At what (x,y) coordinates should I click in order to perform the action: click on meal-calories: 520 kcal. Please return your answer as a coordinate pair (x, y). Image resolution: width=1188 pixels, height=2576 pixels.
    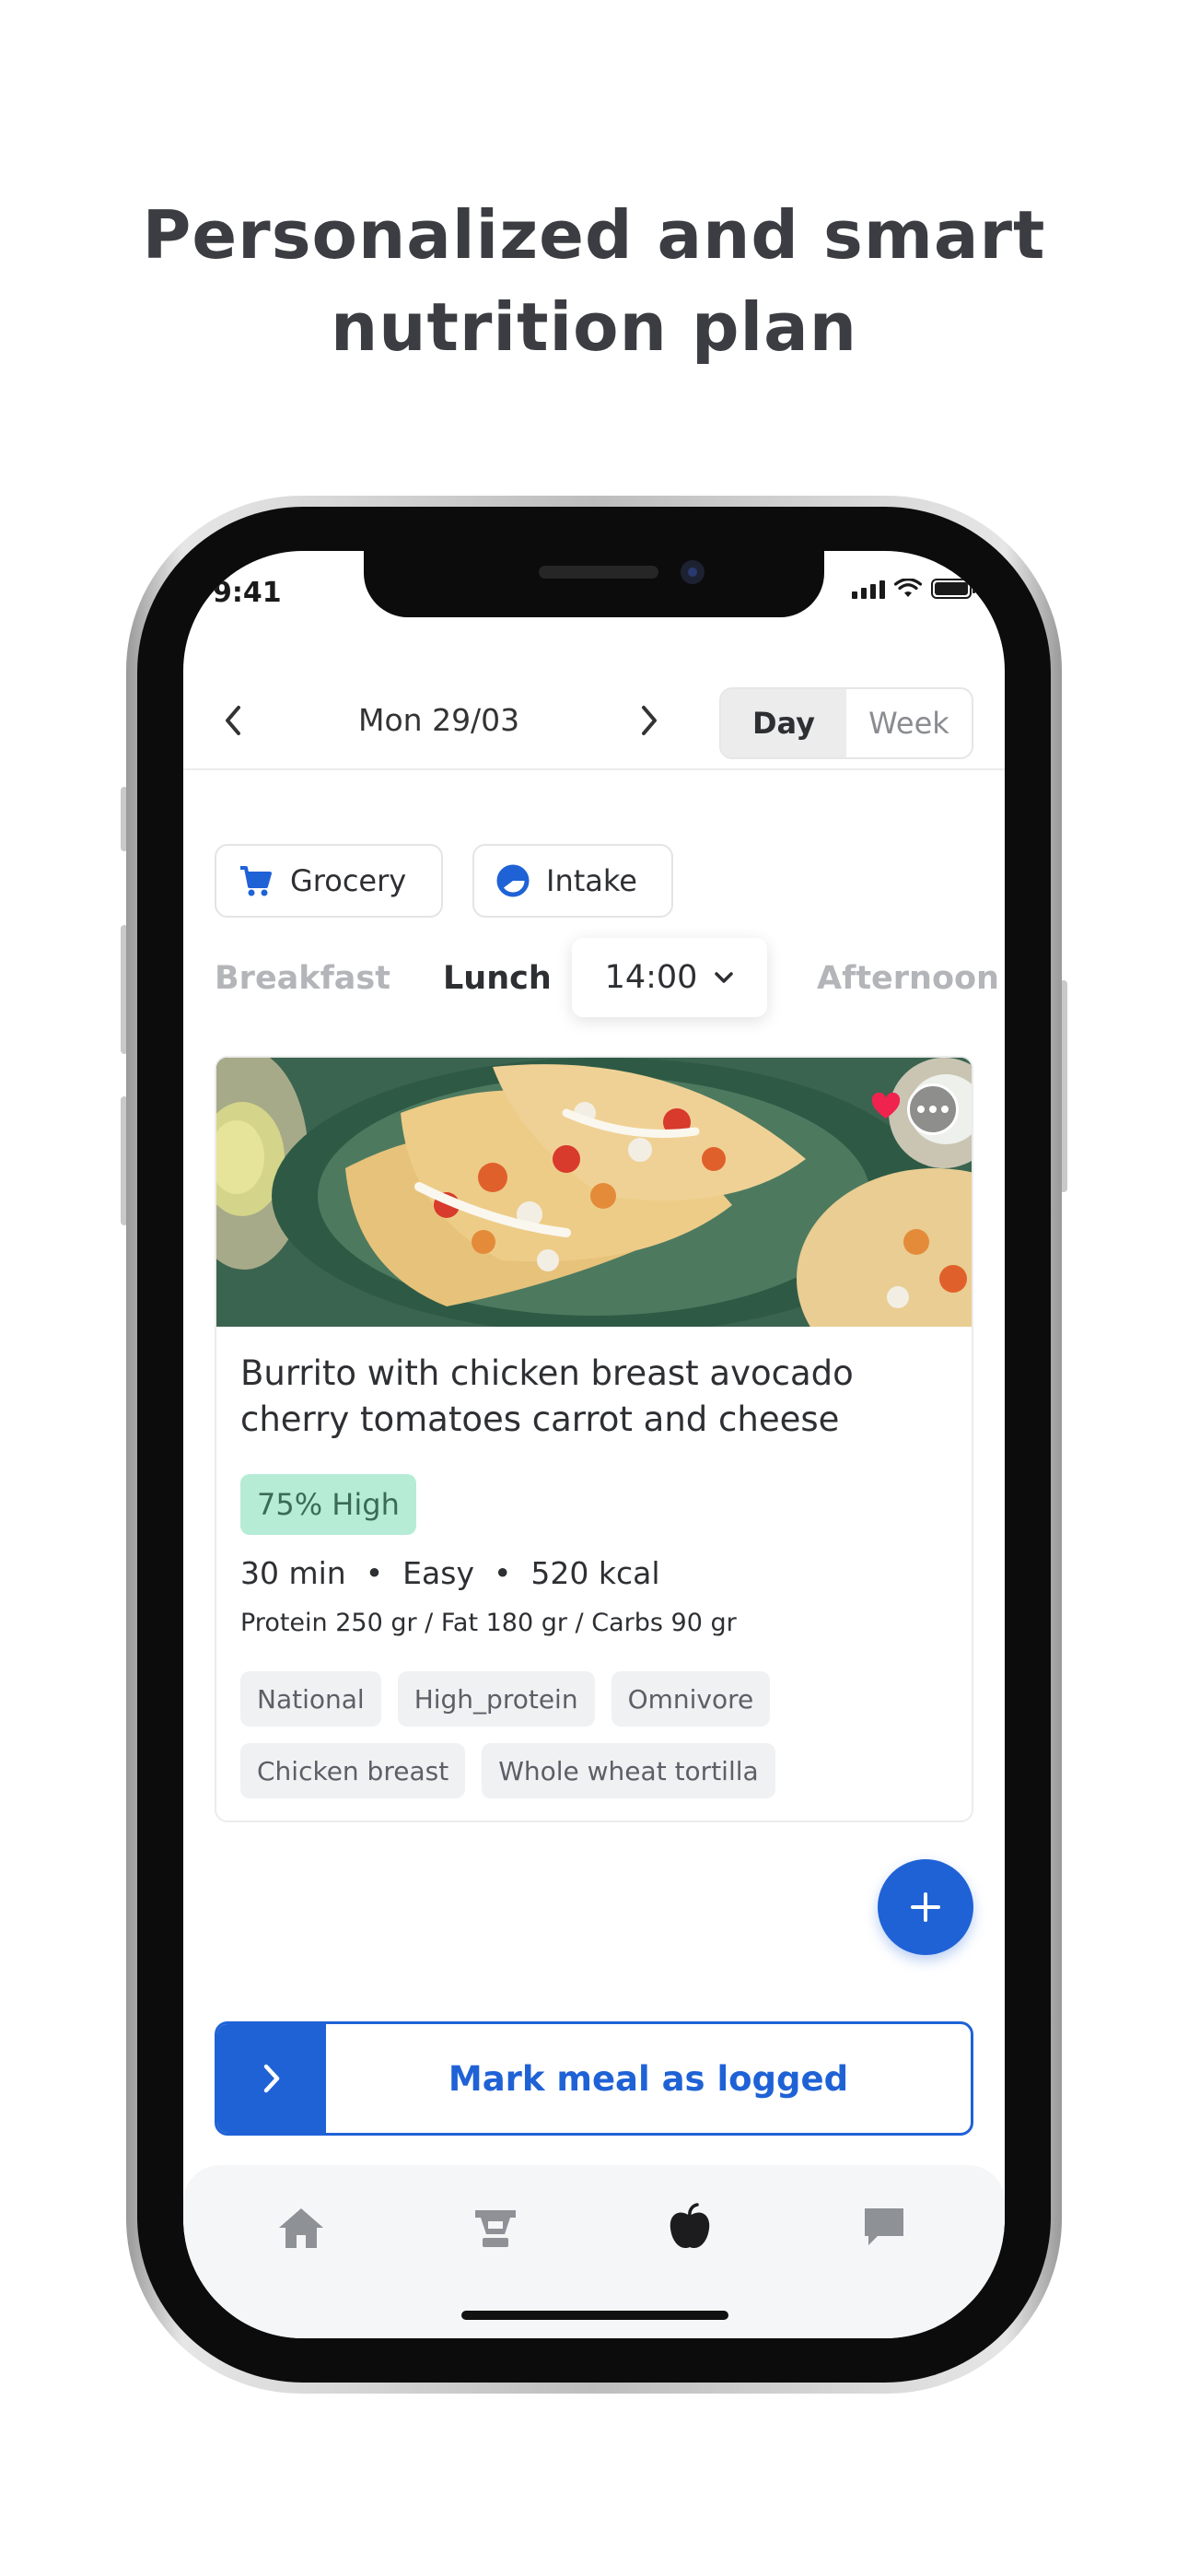
    Looking at the image, I should click on (595, 1573).